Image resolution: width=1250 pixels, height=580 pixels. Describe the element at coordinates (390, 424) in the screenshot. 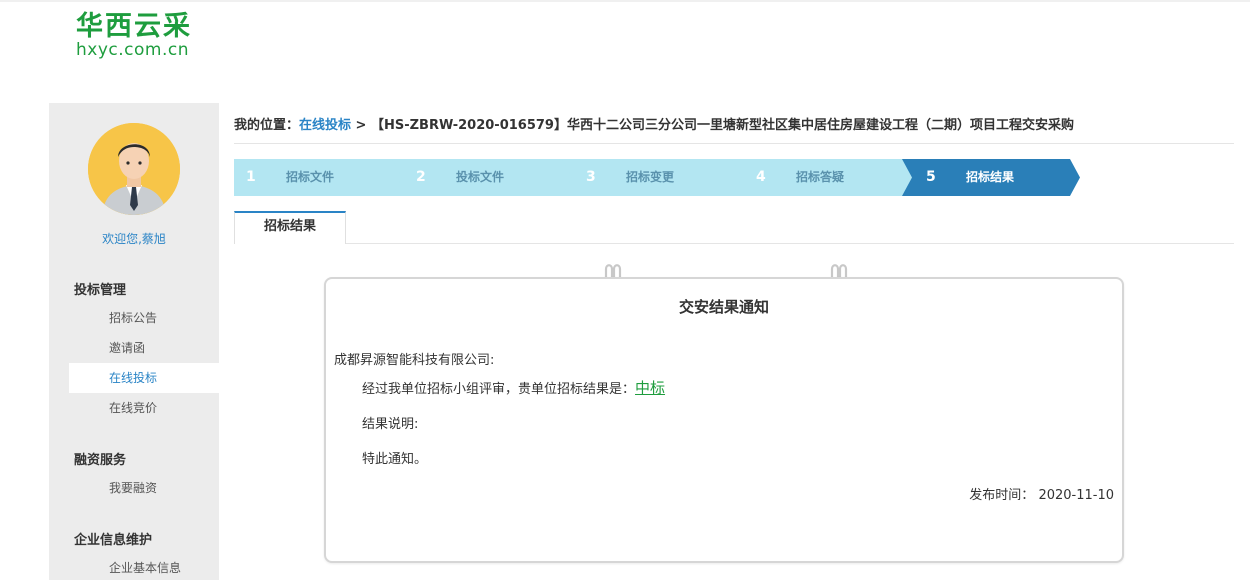

I see `notice-explain: 结果说明:` at that location.